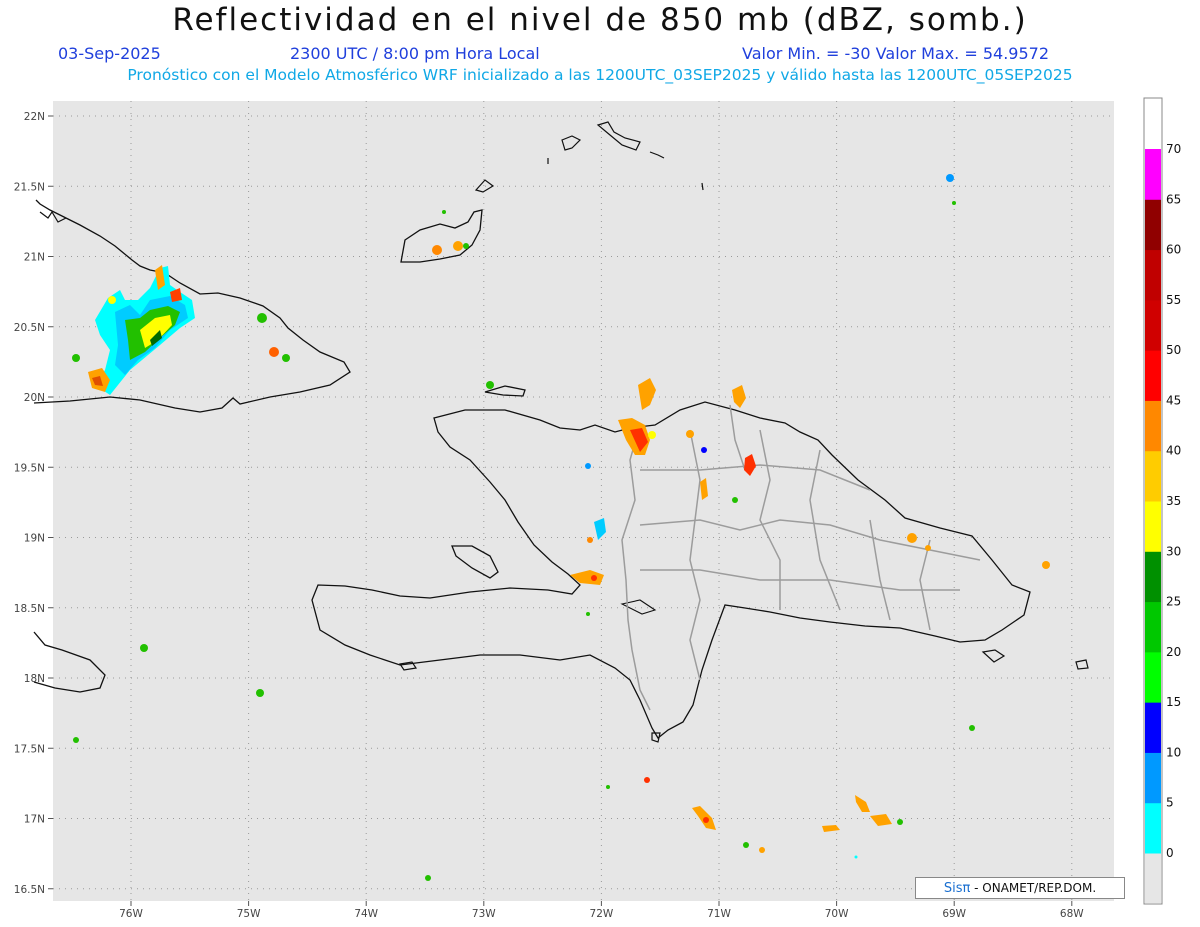  What do you see at coordinates (34, 117) in the screenshot?
I see `lat-label: 22N` at bounding box center [34, 117].